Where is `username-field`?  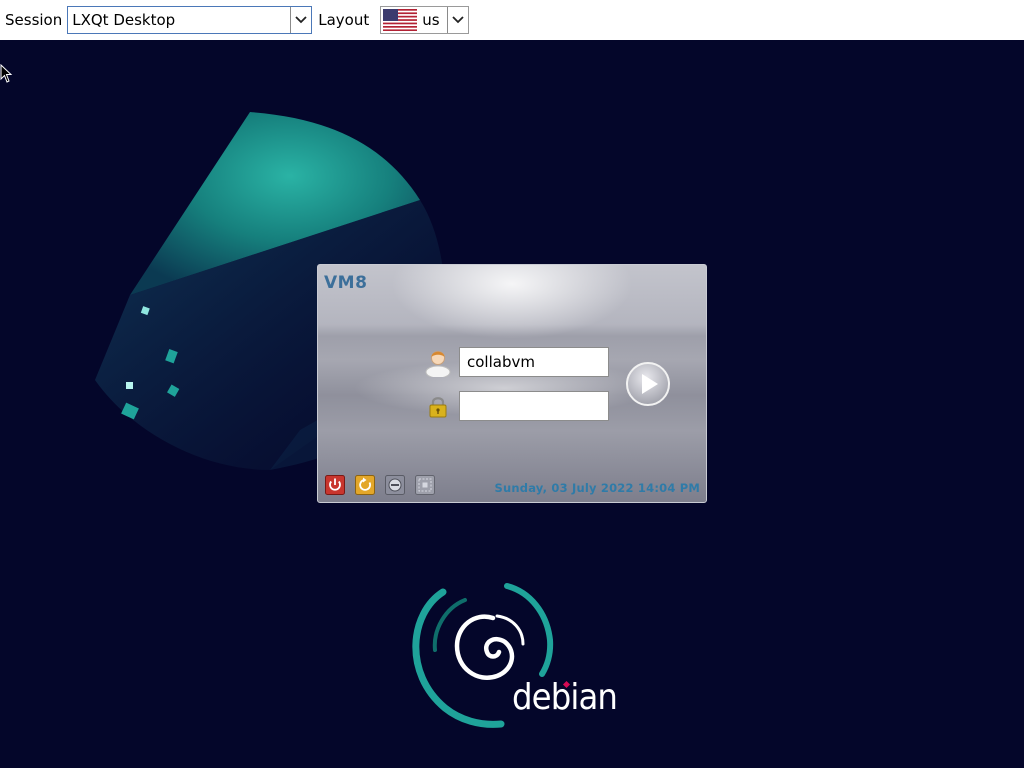 username-field is located at coordinates (534, 362).